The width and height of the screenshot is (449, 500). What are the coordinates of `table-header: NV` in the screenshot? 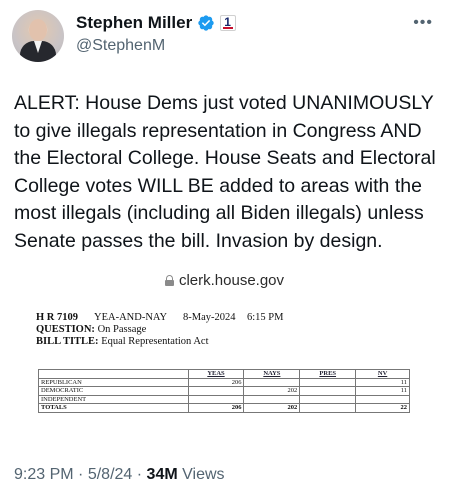 It's located at (382, 374).